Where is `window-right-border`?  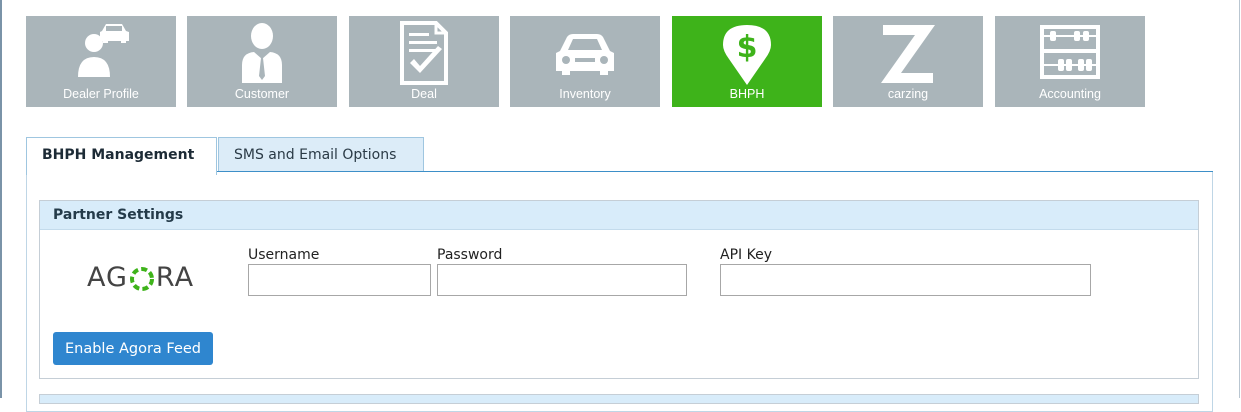
window-right-border is located at coordinates (1239, 199).